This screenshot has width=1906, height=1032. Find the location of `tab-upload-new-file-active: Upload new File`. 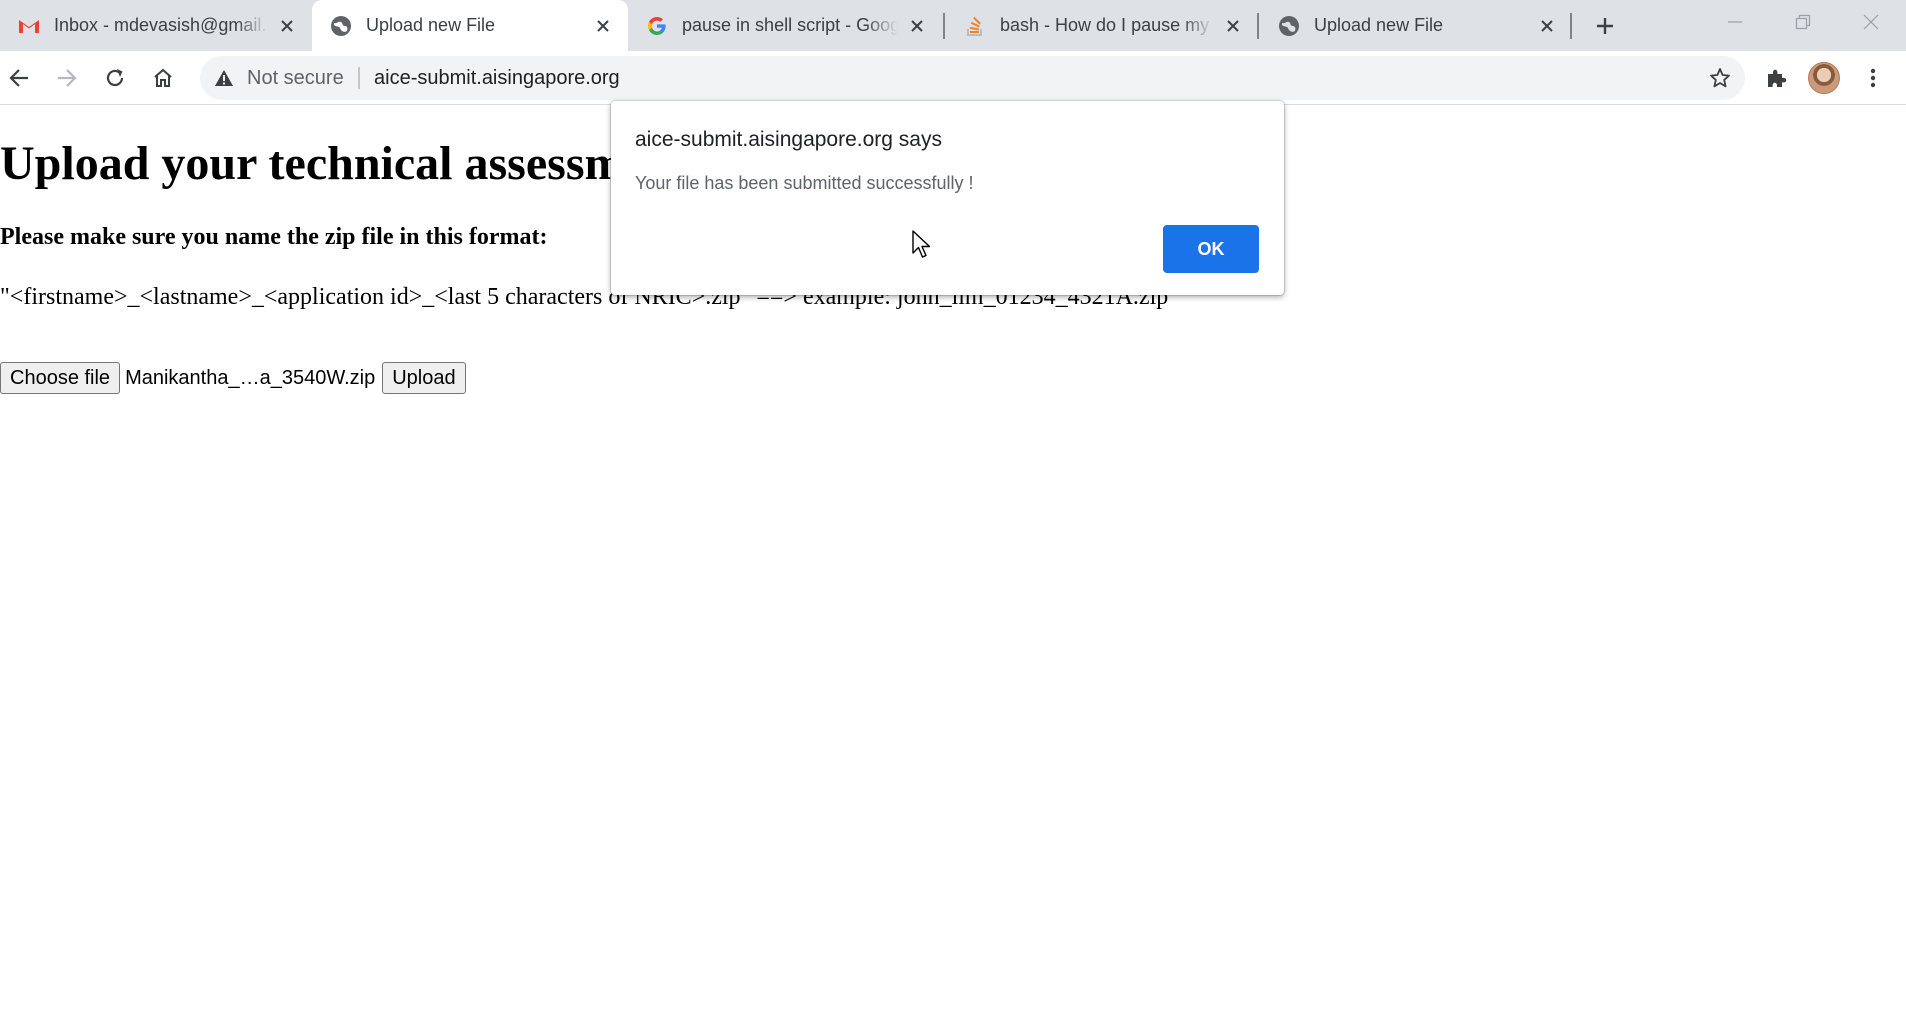

tab-upload-new-file-active: Upload new File is located at coordinates (470, 25).